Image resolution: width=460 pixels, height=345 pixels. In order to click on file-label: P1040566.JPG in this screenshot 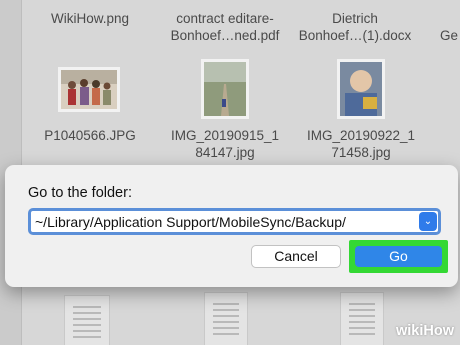, I will do `click(90, 135)`.